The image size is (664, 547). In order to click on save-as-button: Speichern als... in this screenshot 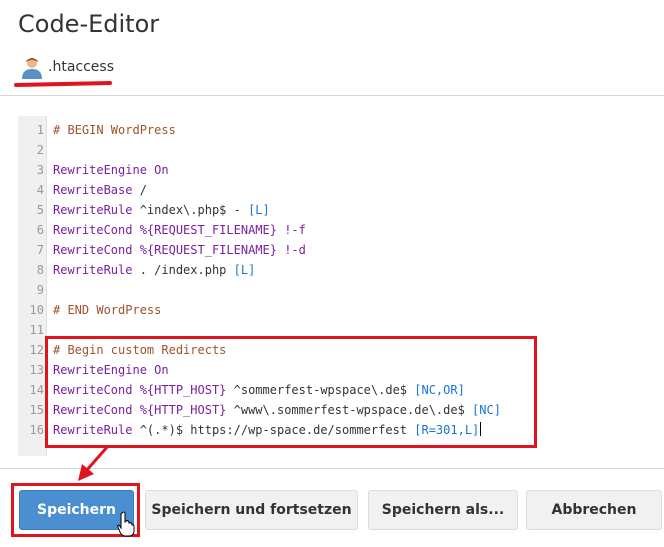, I will do `click(443, 510)`.